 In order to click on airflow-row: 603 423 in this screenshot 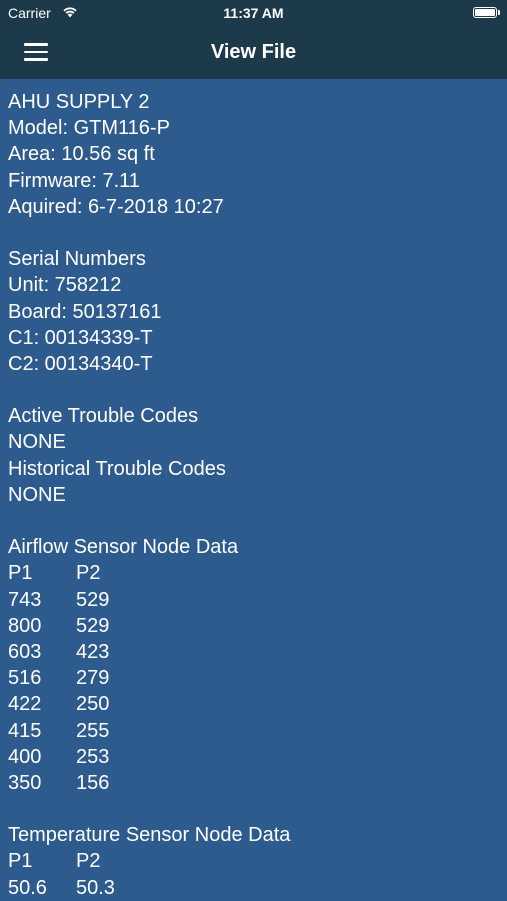, I will do `click(255, 652)`.